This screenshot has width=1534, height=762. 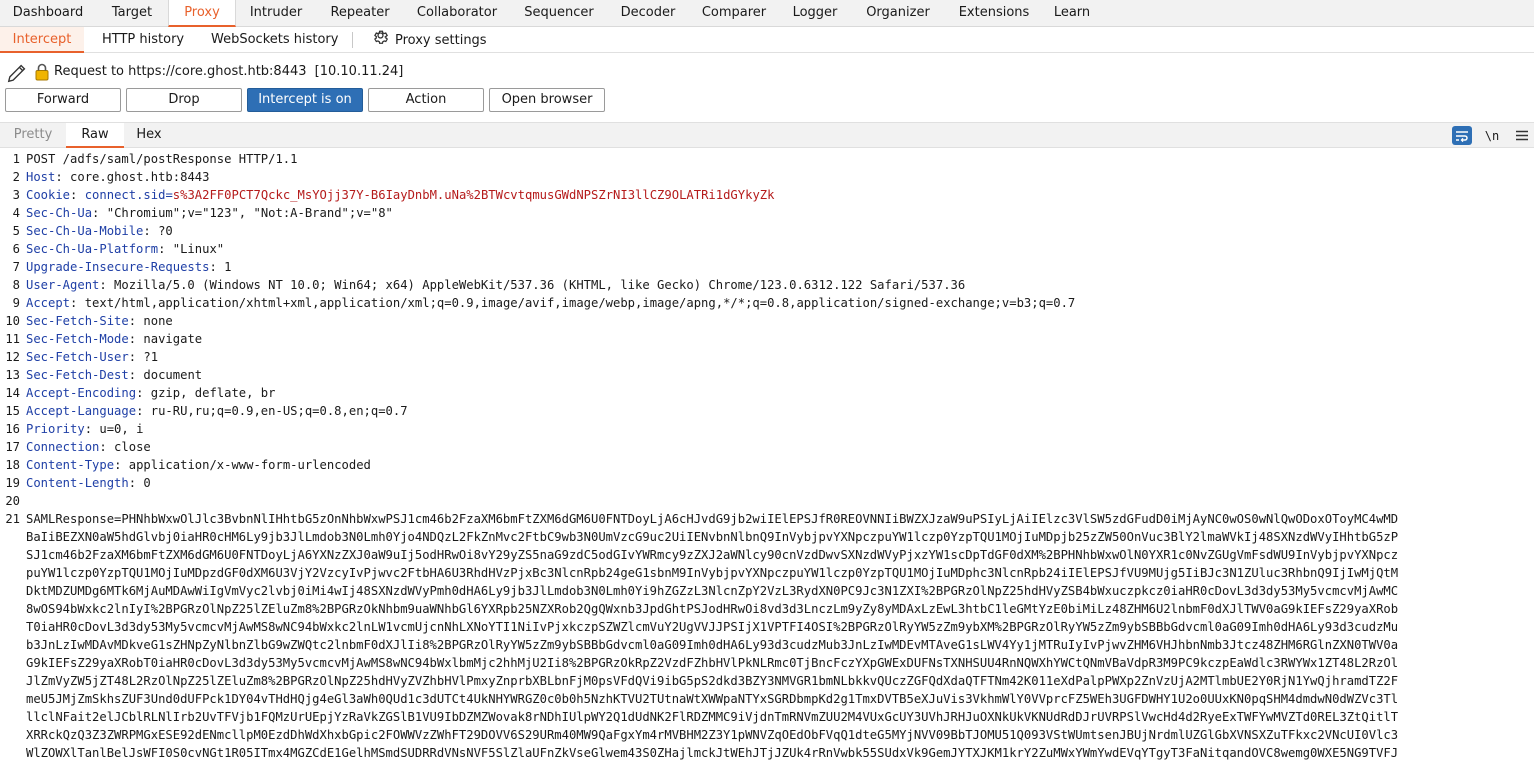 I want to click on action-button: Action, so click(x=426, y=100).